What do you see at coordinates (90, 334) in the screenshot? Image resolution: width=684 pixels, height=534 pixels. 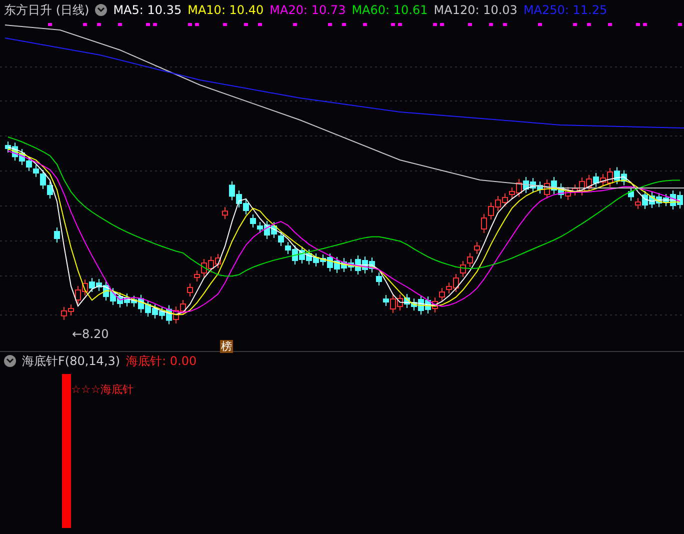 I see `low-price-marker: ←8.20` at bounding box center [90, 334].